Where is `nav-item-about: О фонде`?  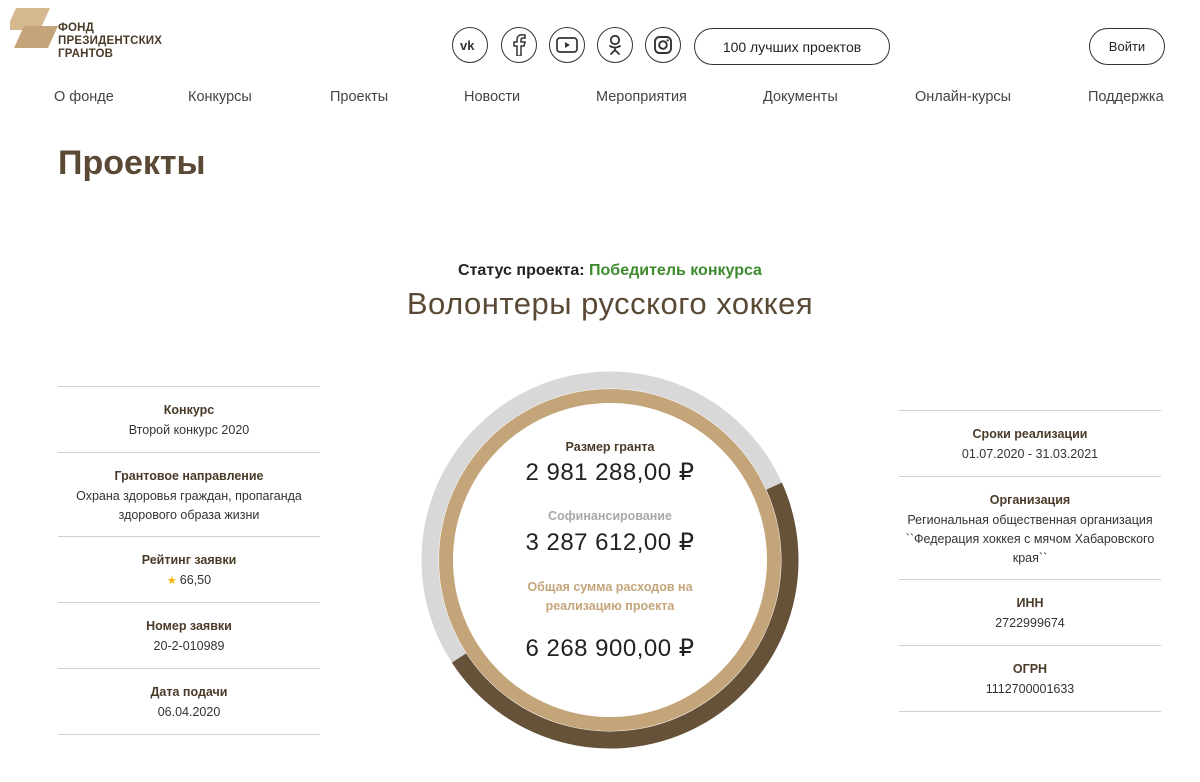
nav-item-about: О фонде is located at coordinates (84, 97).